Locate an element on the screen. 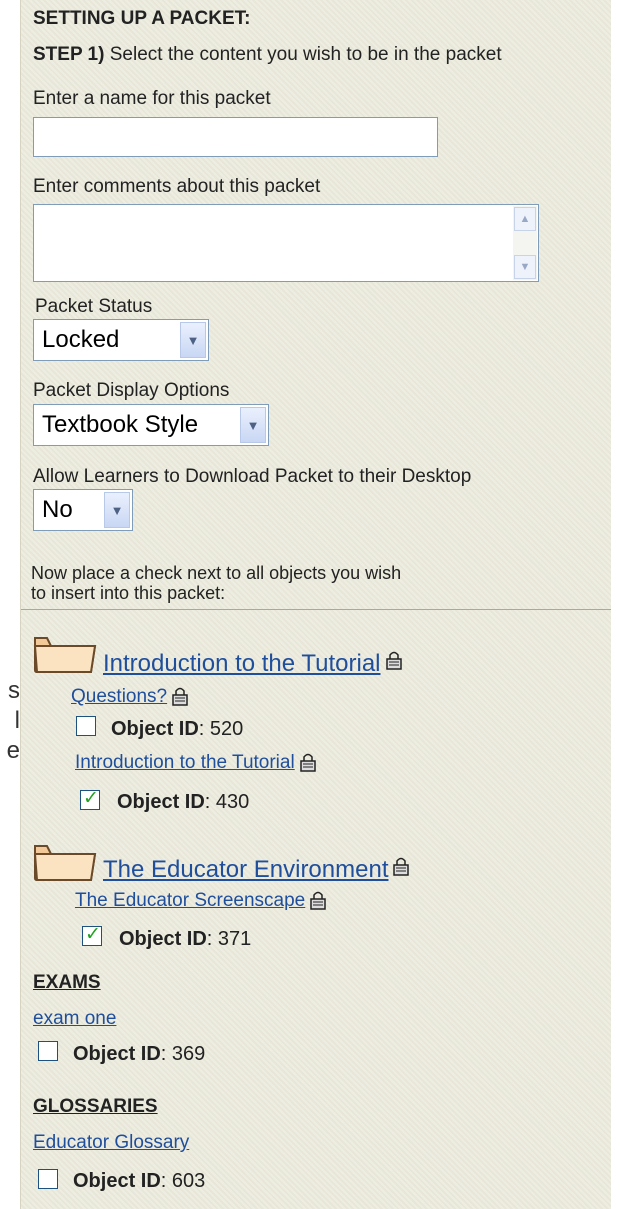 The image size is (633, 1209). object-row: Questions? is located at coordinates (130, 697).